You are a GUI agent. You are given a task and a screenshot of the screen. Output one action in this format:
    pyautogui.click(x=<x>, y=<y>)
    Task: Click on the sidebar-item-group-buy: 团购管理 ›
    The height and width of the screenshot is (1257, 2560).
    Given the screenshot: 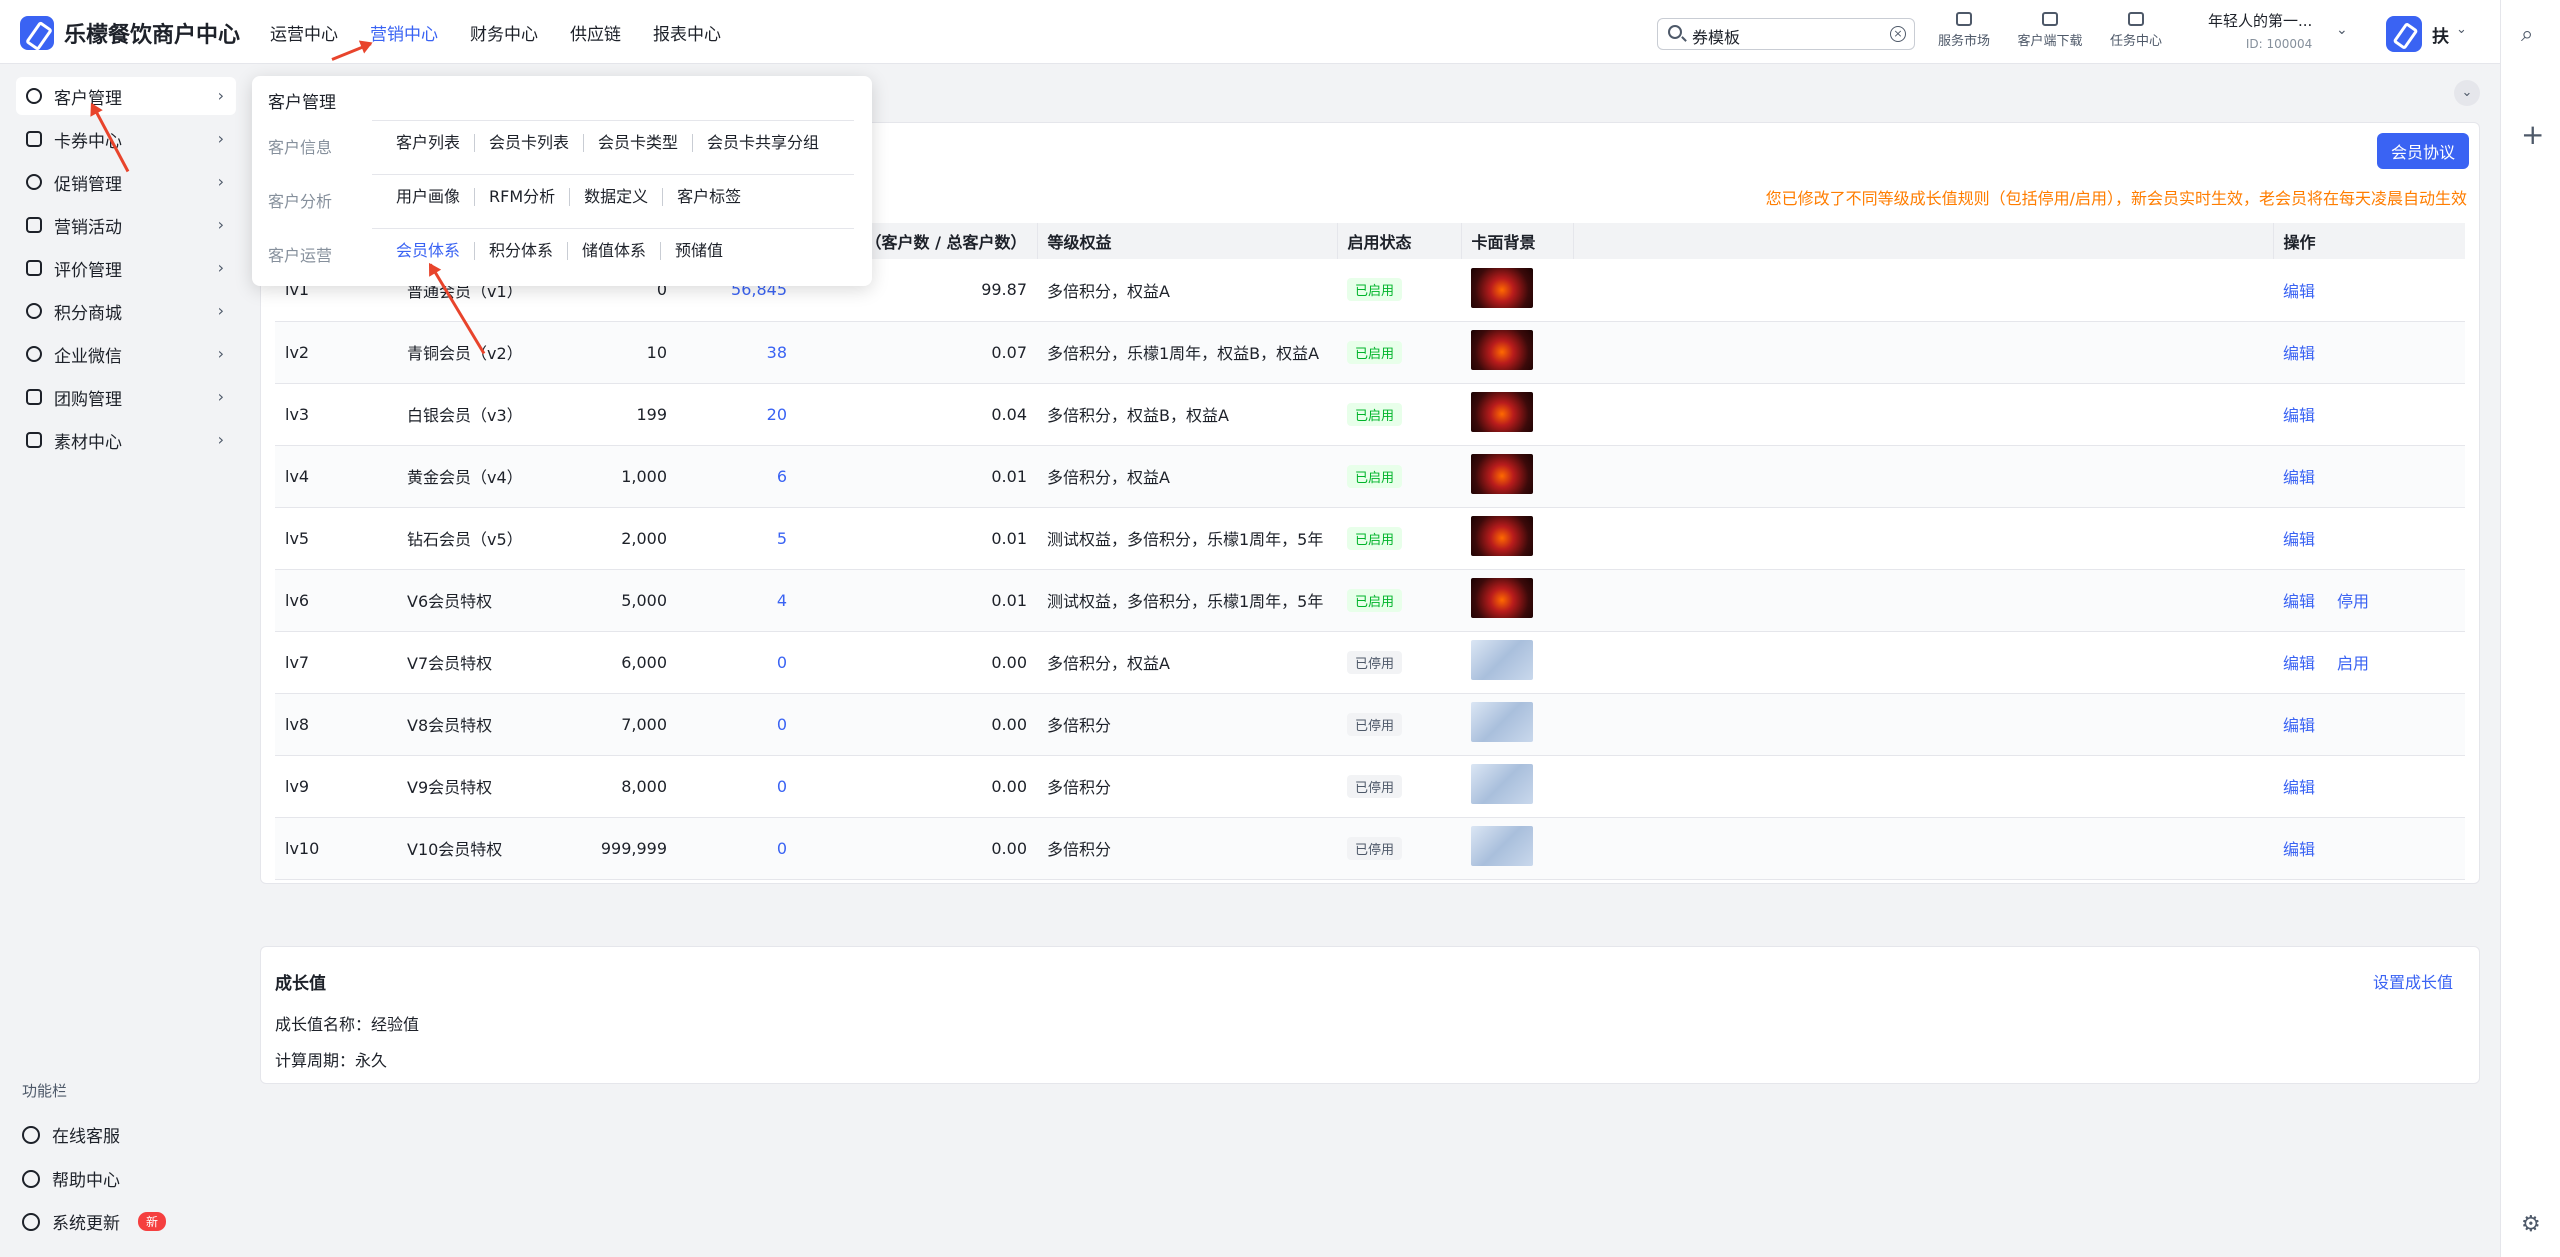 What is the action you would take?
    pyautogui.click(x=126, y=397)
    